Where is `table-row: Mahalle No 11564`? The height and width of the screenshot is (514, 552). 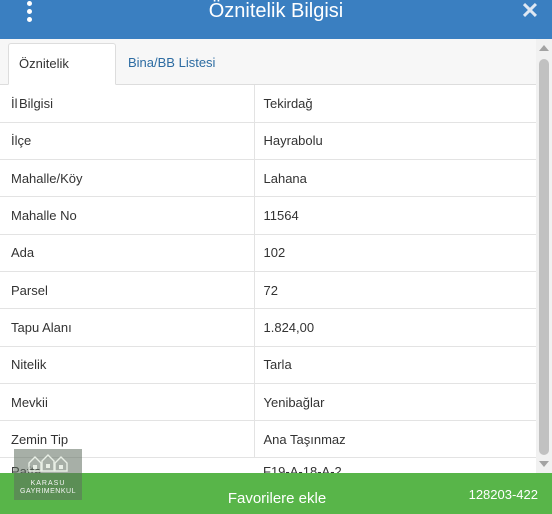
table-row: Mahalle No 11564 is located at coordinates (268, 215).